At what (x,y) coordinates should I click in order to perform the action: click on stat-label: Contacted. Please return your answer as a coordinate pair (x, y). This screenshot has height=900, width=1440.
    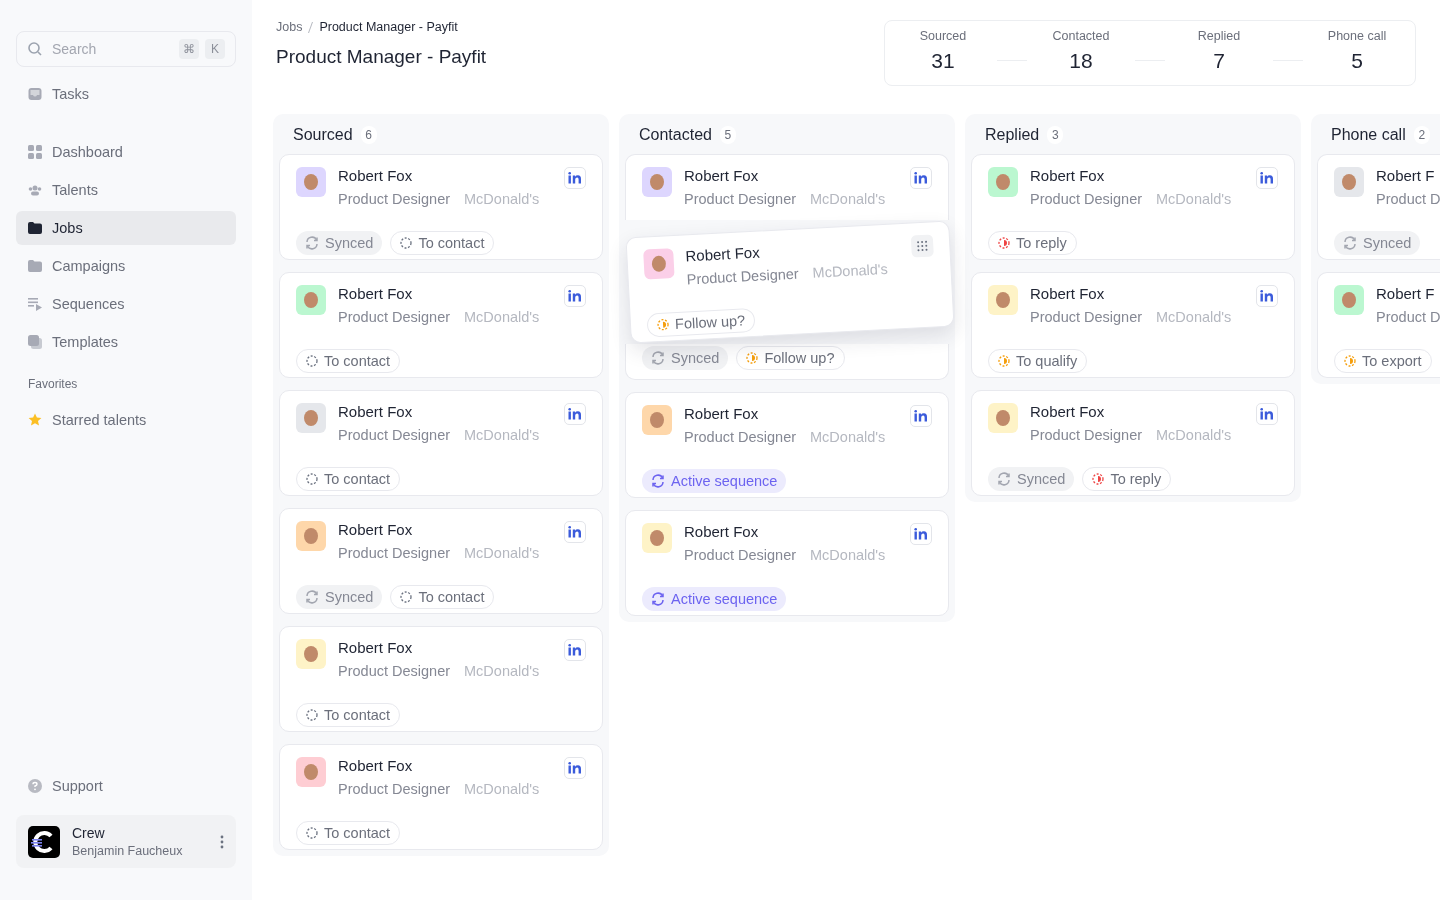
    Looking at the image, I should click on (1081, 36).